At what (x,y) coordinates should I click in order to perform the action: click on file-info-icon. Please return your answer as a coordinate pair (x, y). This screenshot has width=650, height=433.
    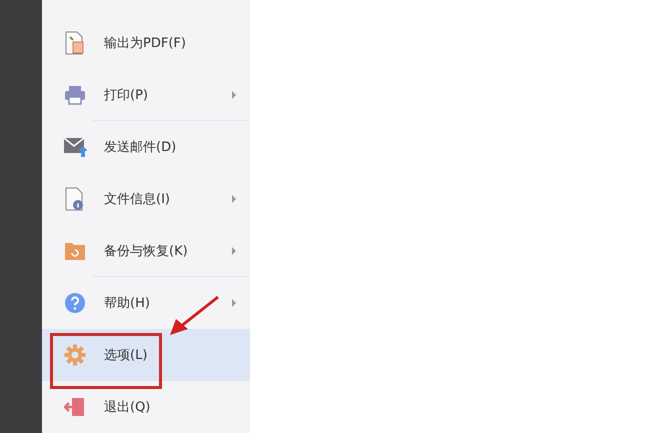
    Looking at the image, I should click on (75, 199).